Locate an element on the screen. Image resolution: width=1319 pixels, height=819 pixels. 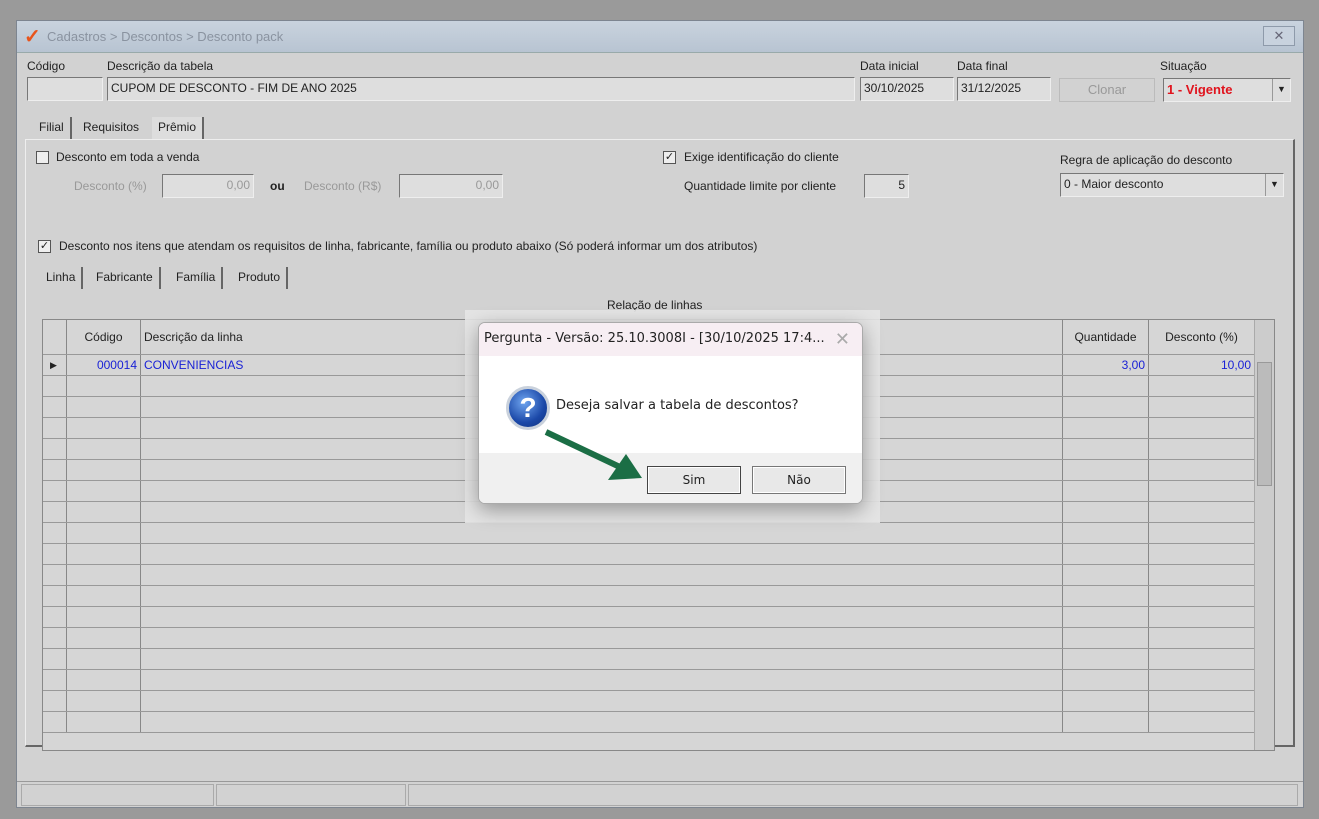
codigo-input is located at coordinates (65, 89).